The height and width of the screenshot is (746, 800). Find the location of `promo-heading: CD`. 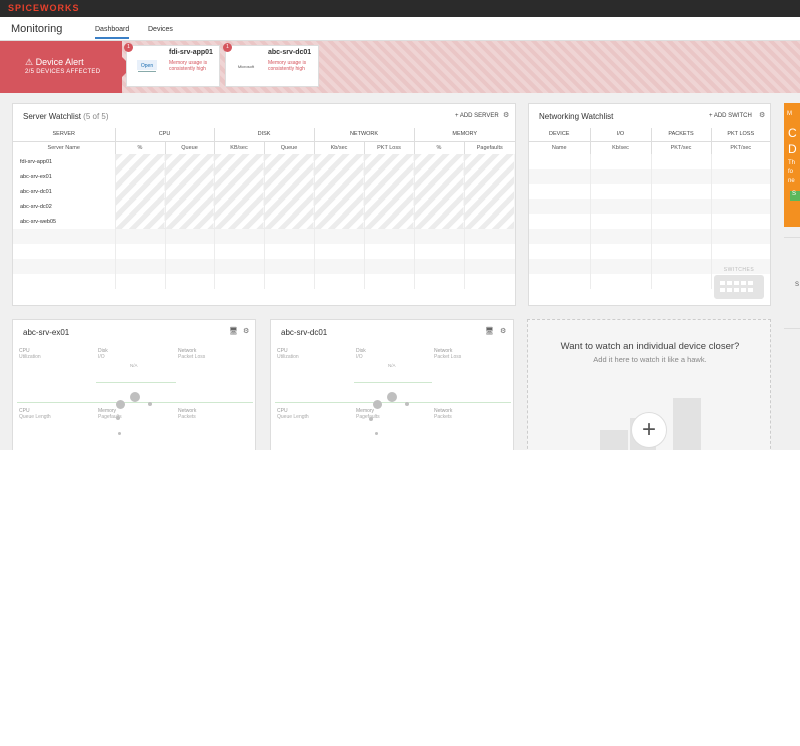

promo-heading: CD is located at coordinates (792, 141).